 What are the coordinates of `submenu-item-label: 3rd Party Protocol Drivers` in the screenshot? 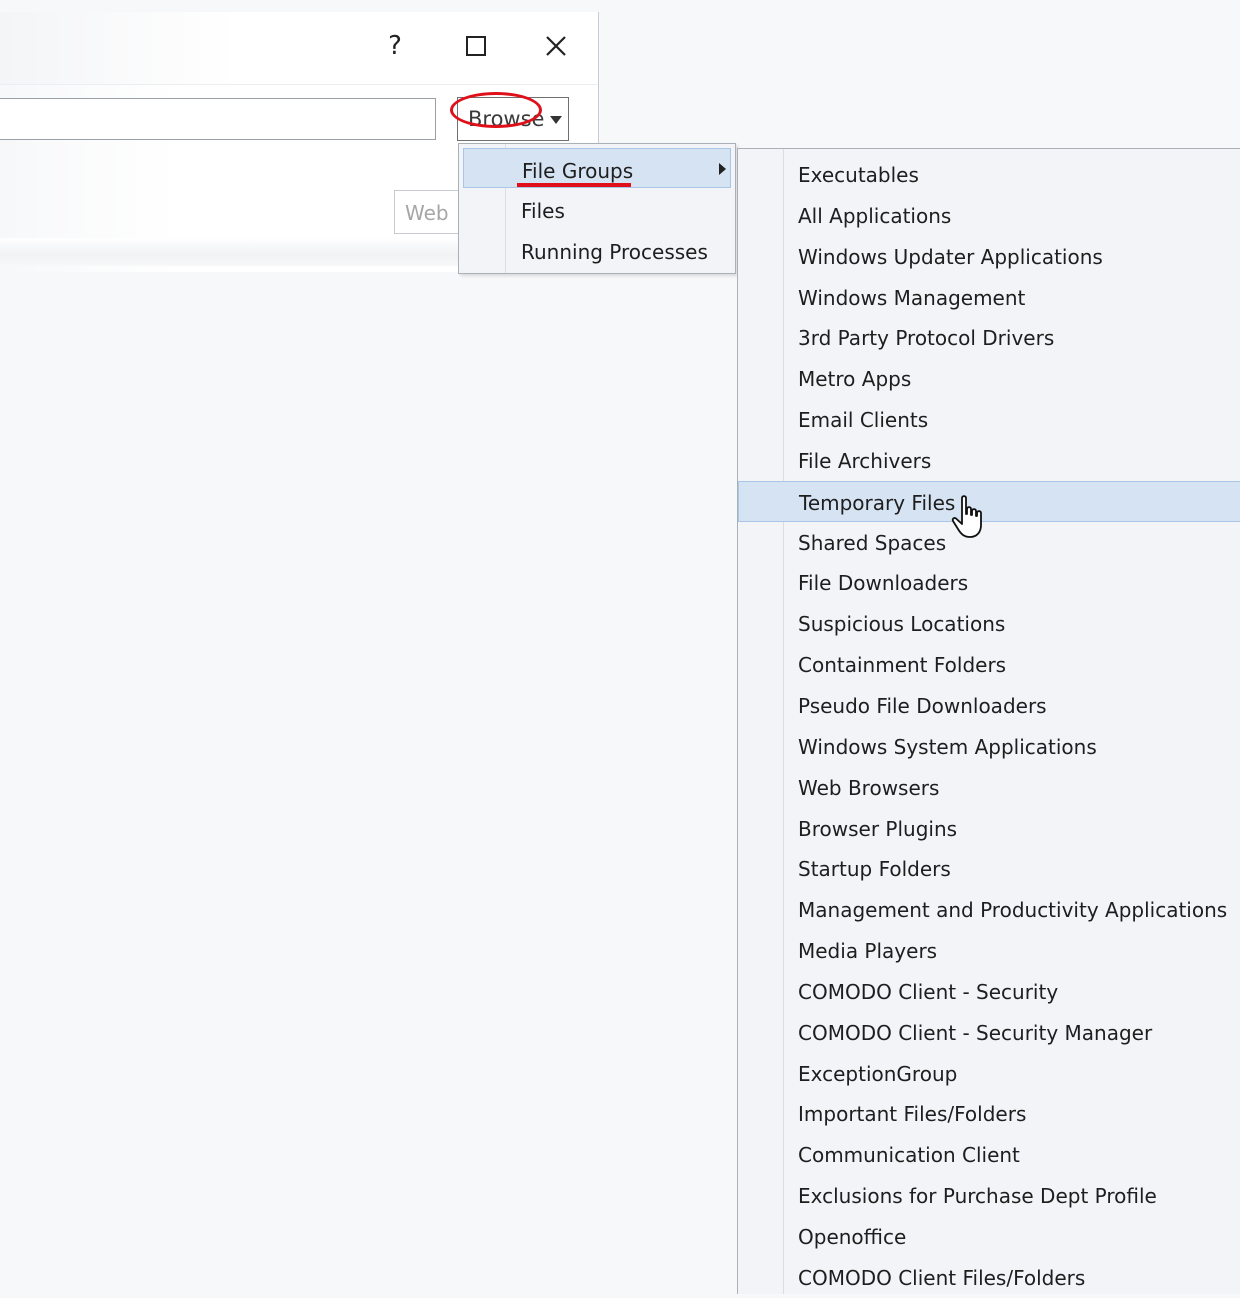 It's located at (926, 338).